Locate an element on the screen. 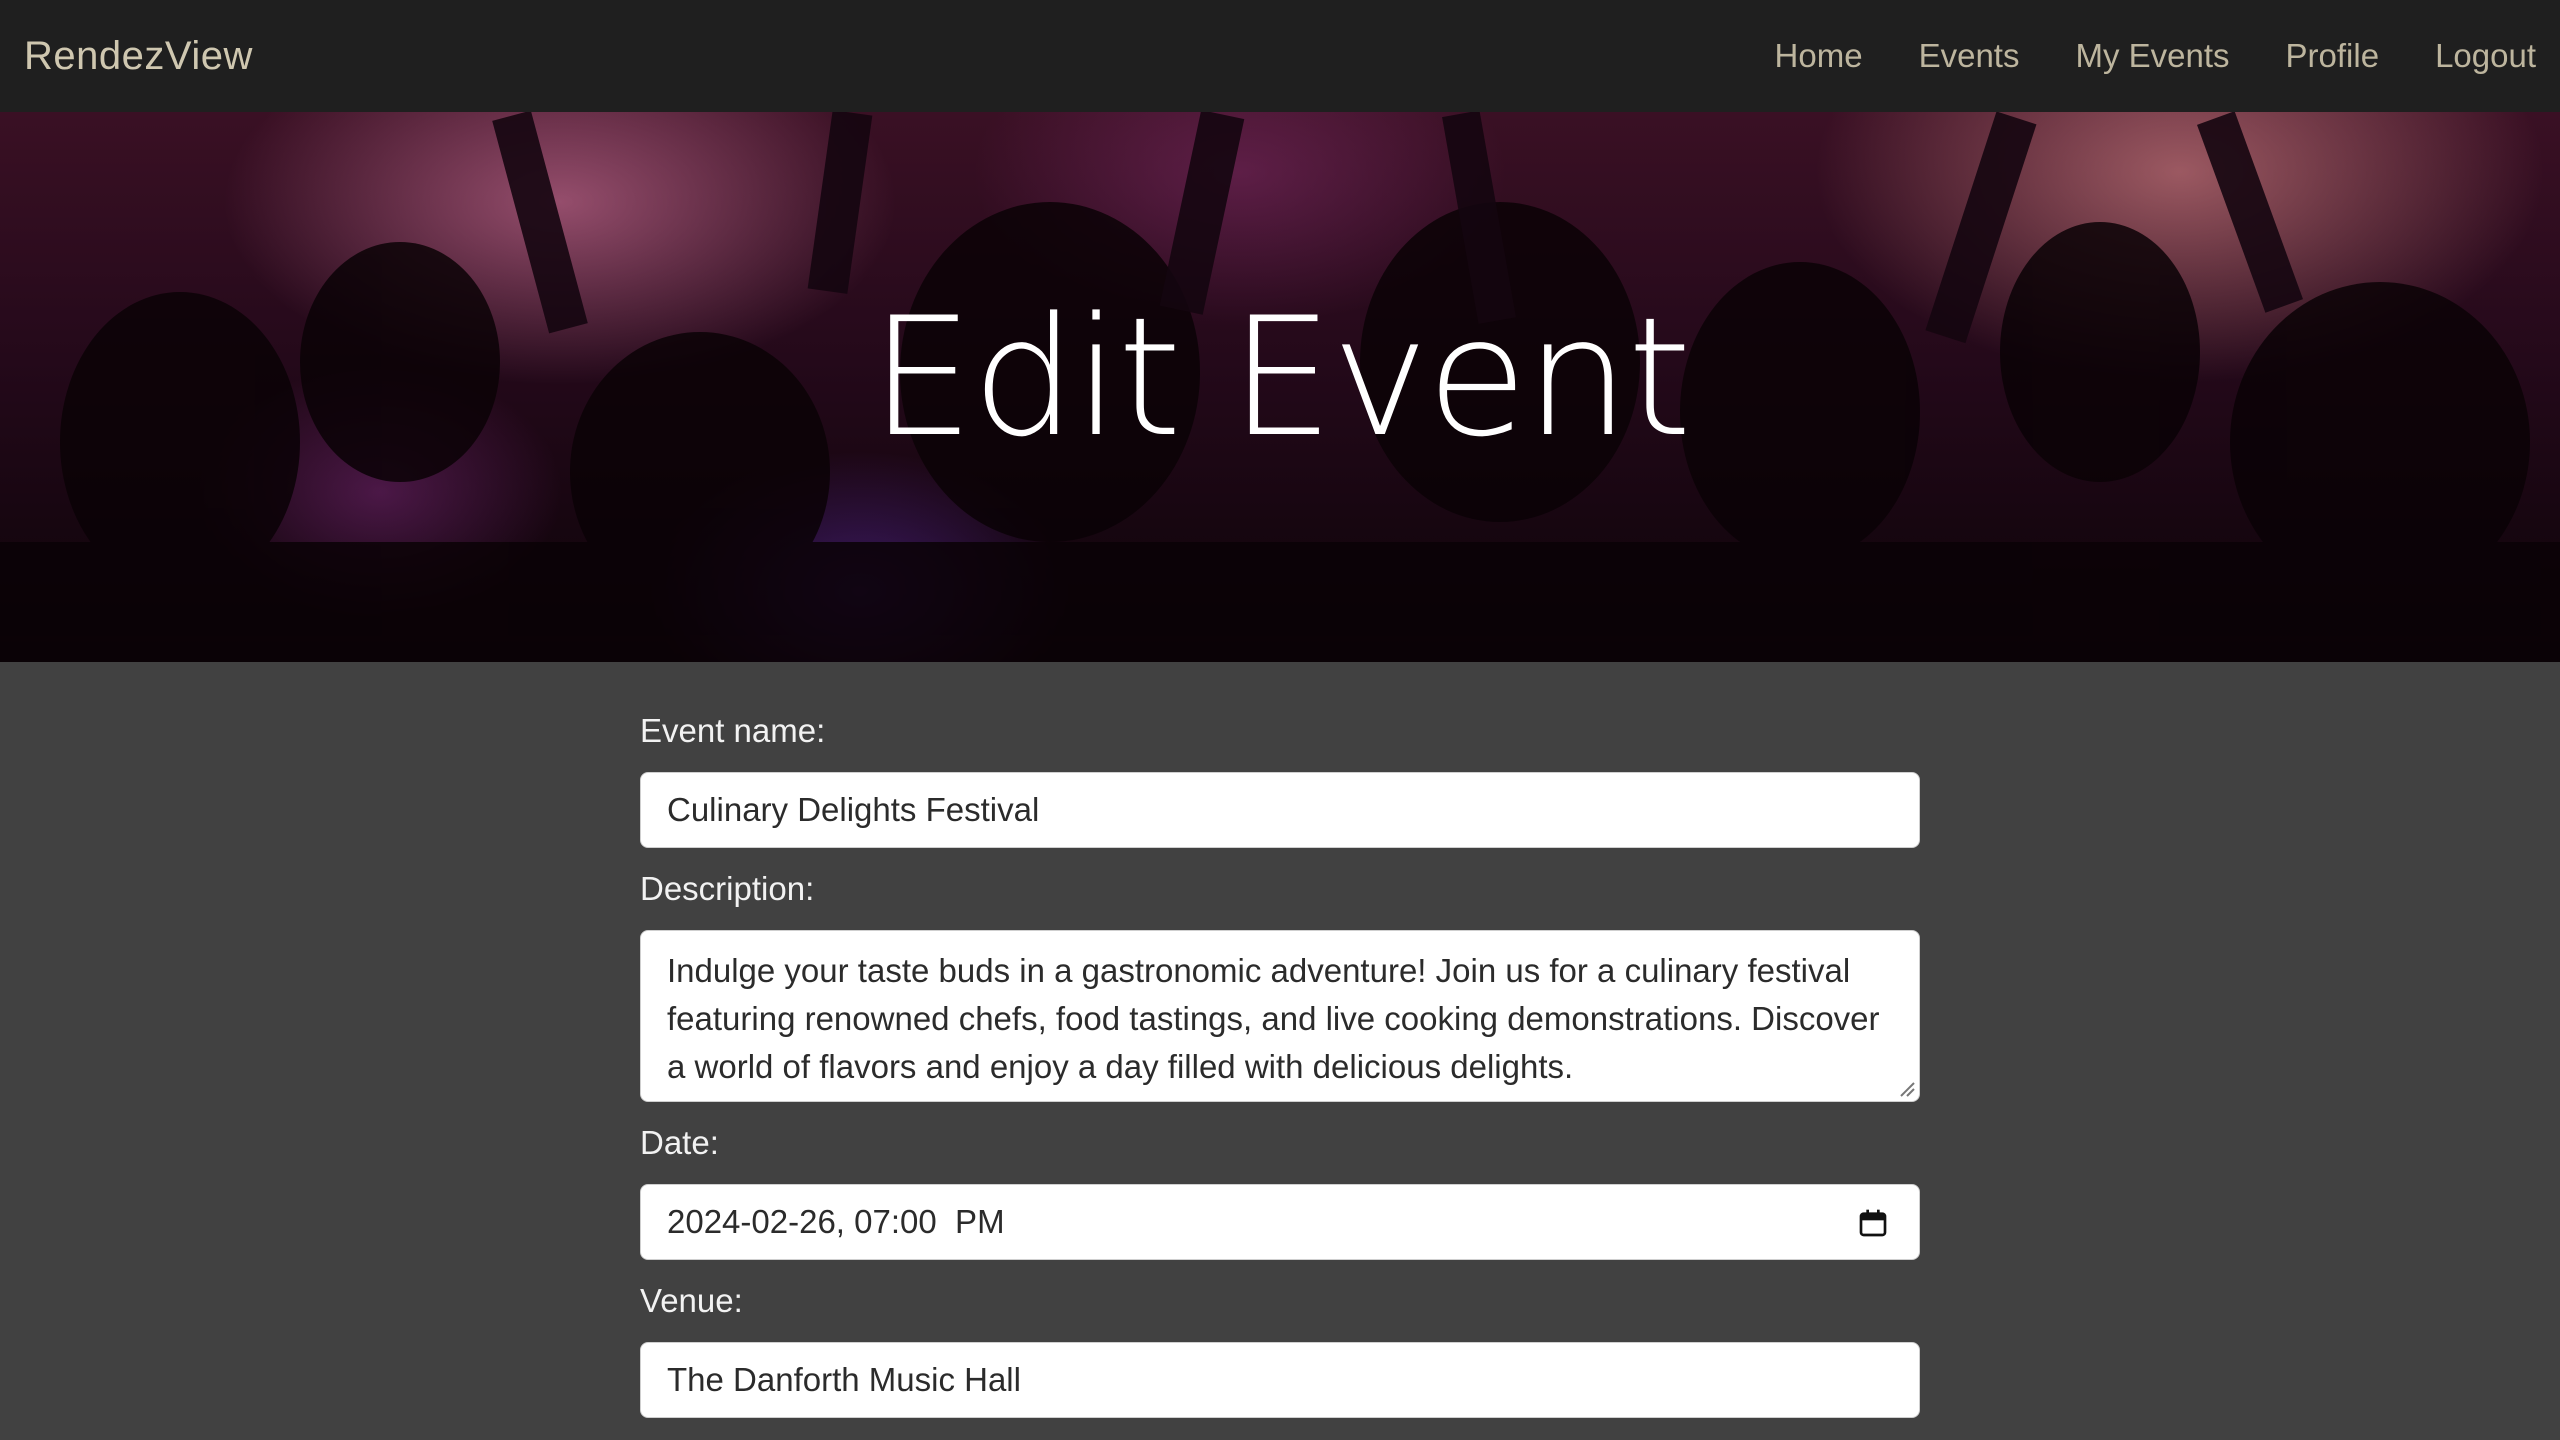 This screenshot has height=1440, width=2560. nav-link-my-events: My Events is located at coordinates (2152, 56).